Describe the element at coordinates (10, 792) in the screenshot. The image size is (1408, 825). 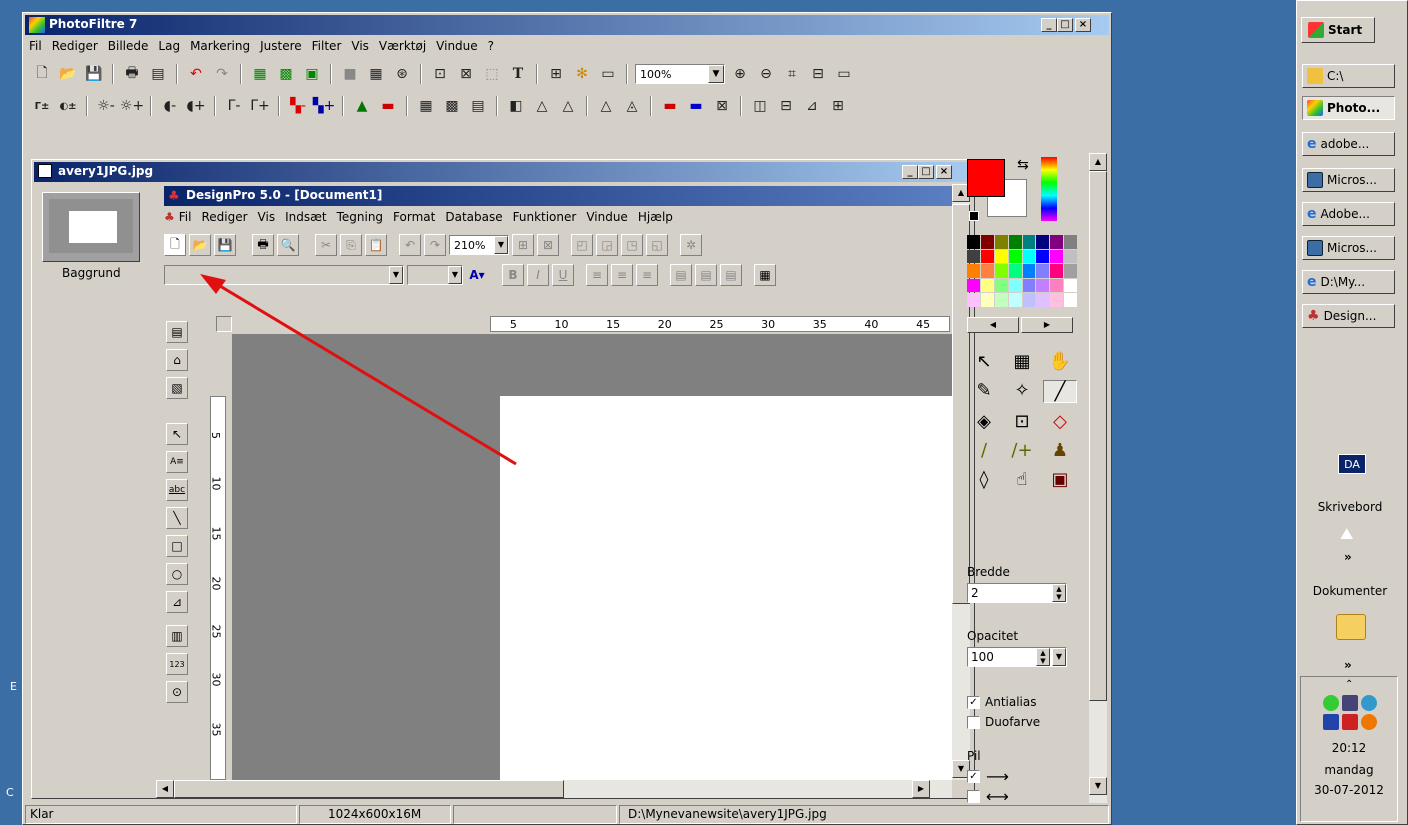
I see `desktop-fragment: C` at that location.